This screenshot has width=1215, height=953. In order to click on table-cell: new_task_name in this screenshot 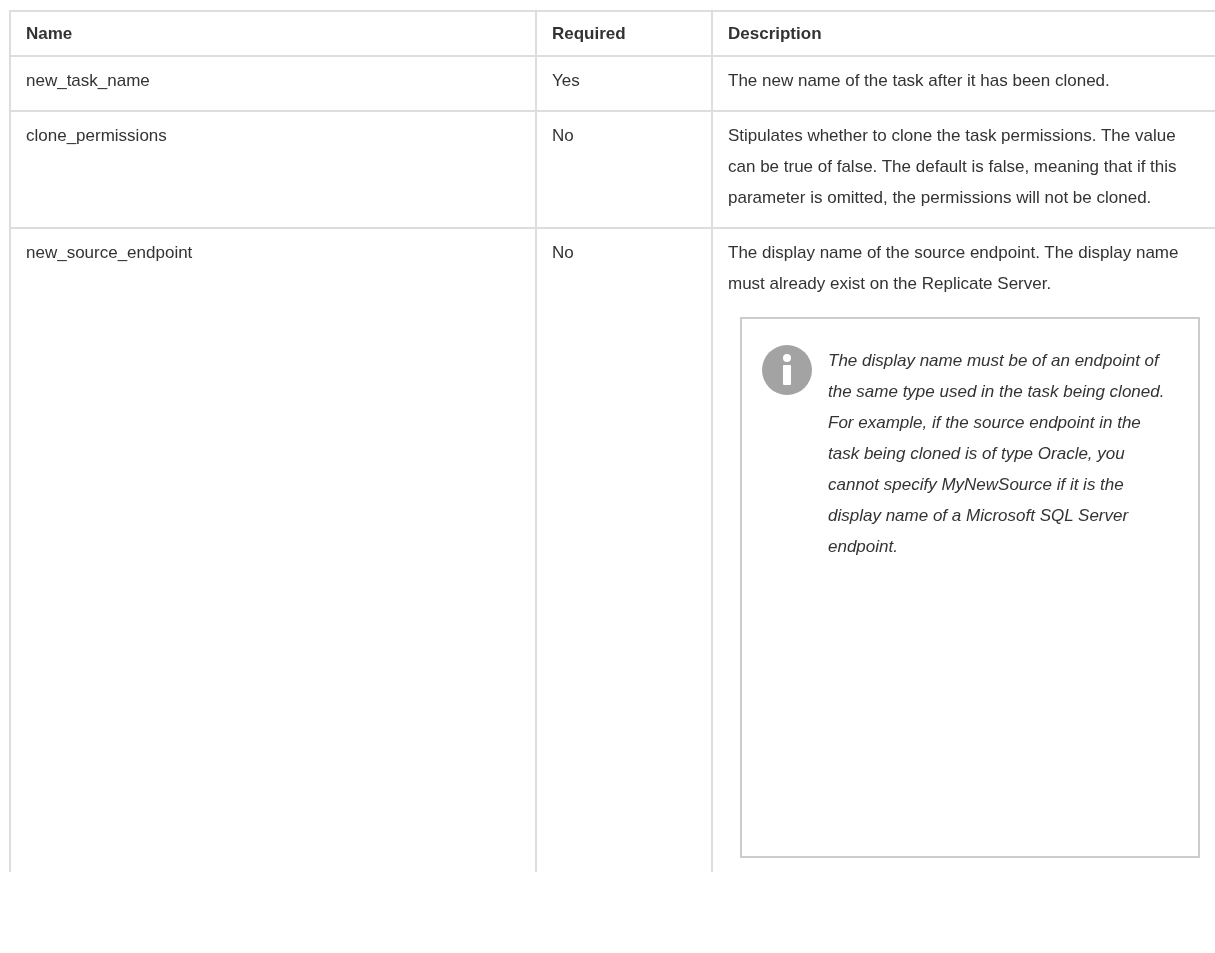, I will do `click(274, 84)`.